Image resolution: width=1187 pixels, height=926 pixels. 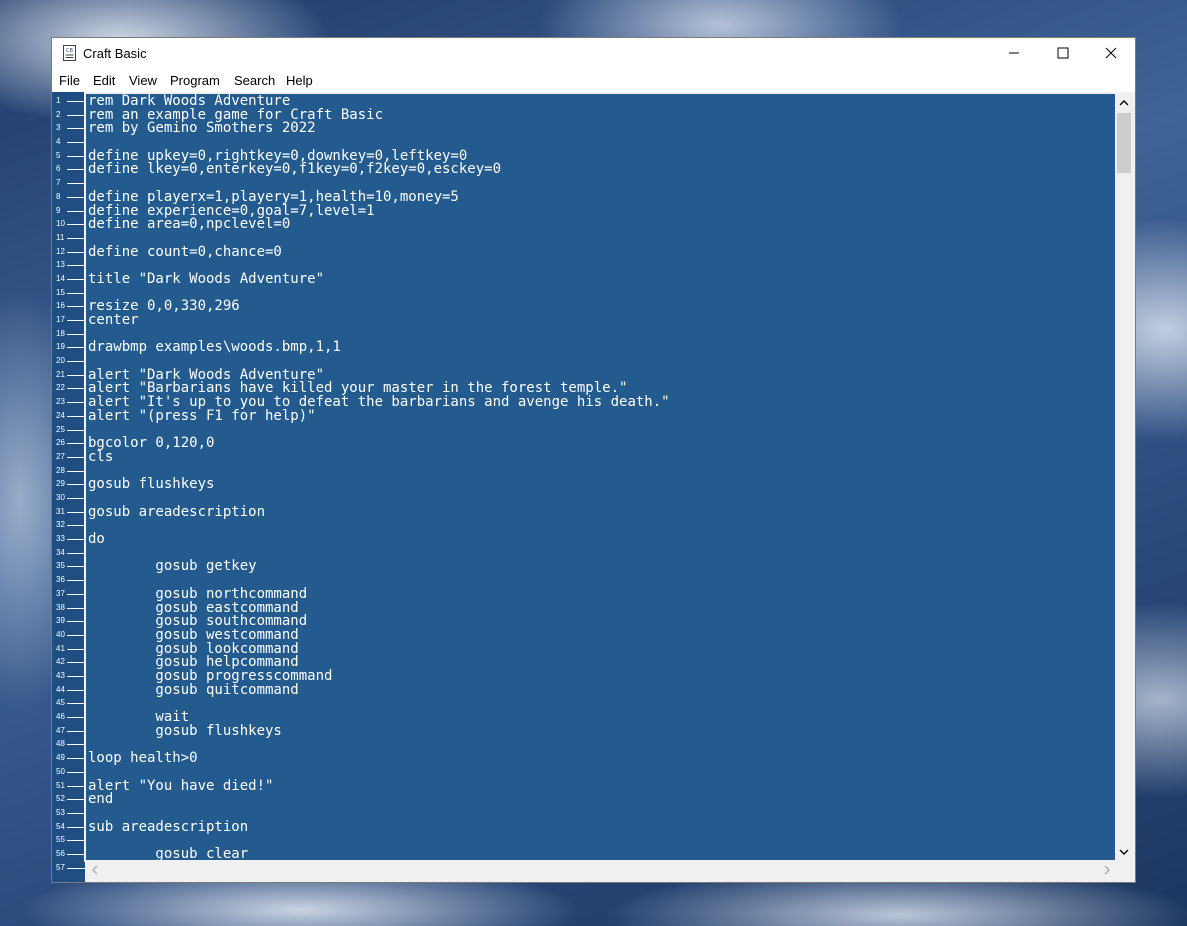 I want to click on vertical-scroll-thumb, so click(x=1124, y=143).